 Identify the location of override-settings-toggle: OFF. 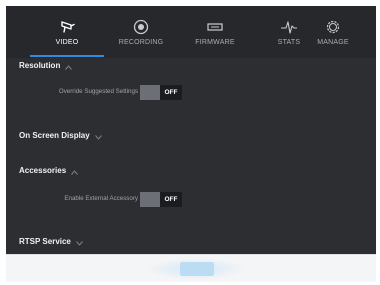
(163, 92).